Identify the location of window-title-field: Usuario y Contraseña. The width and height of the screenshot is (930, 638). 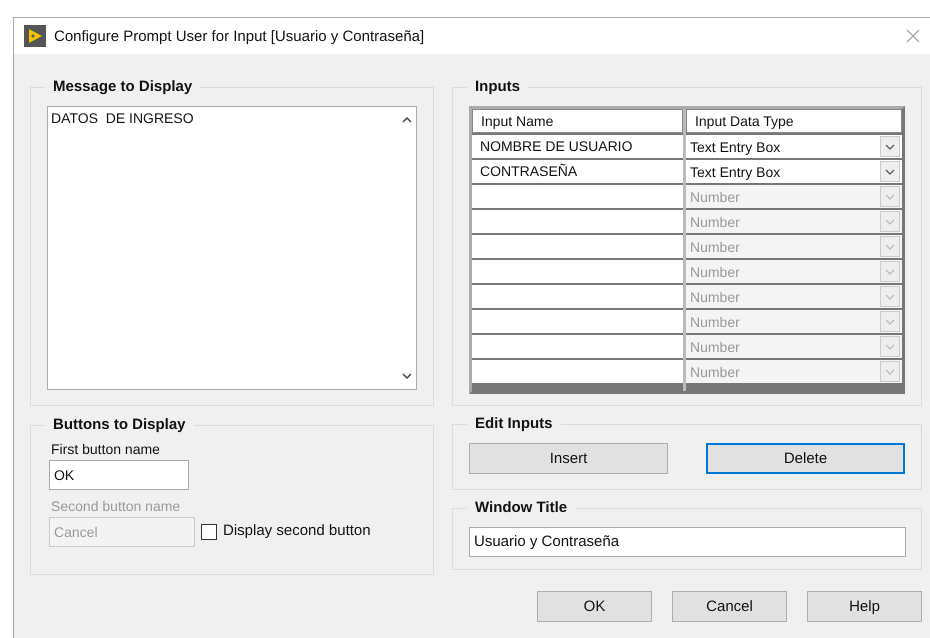
(687, 542).